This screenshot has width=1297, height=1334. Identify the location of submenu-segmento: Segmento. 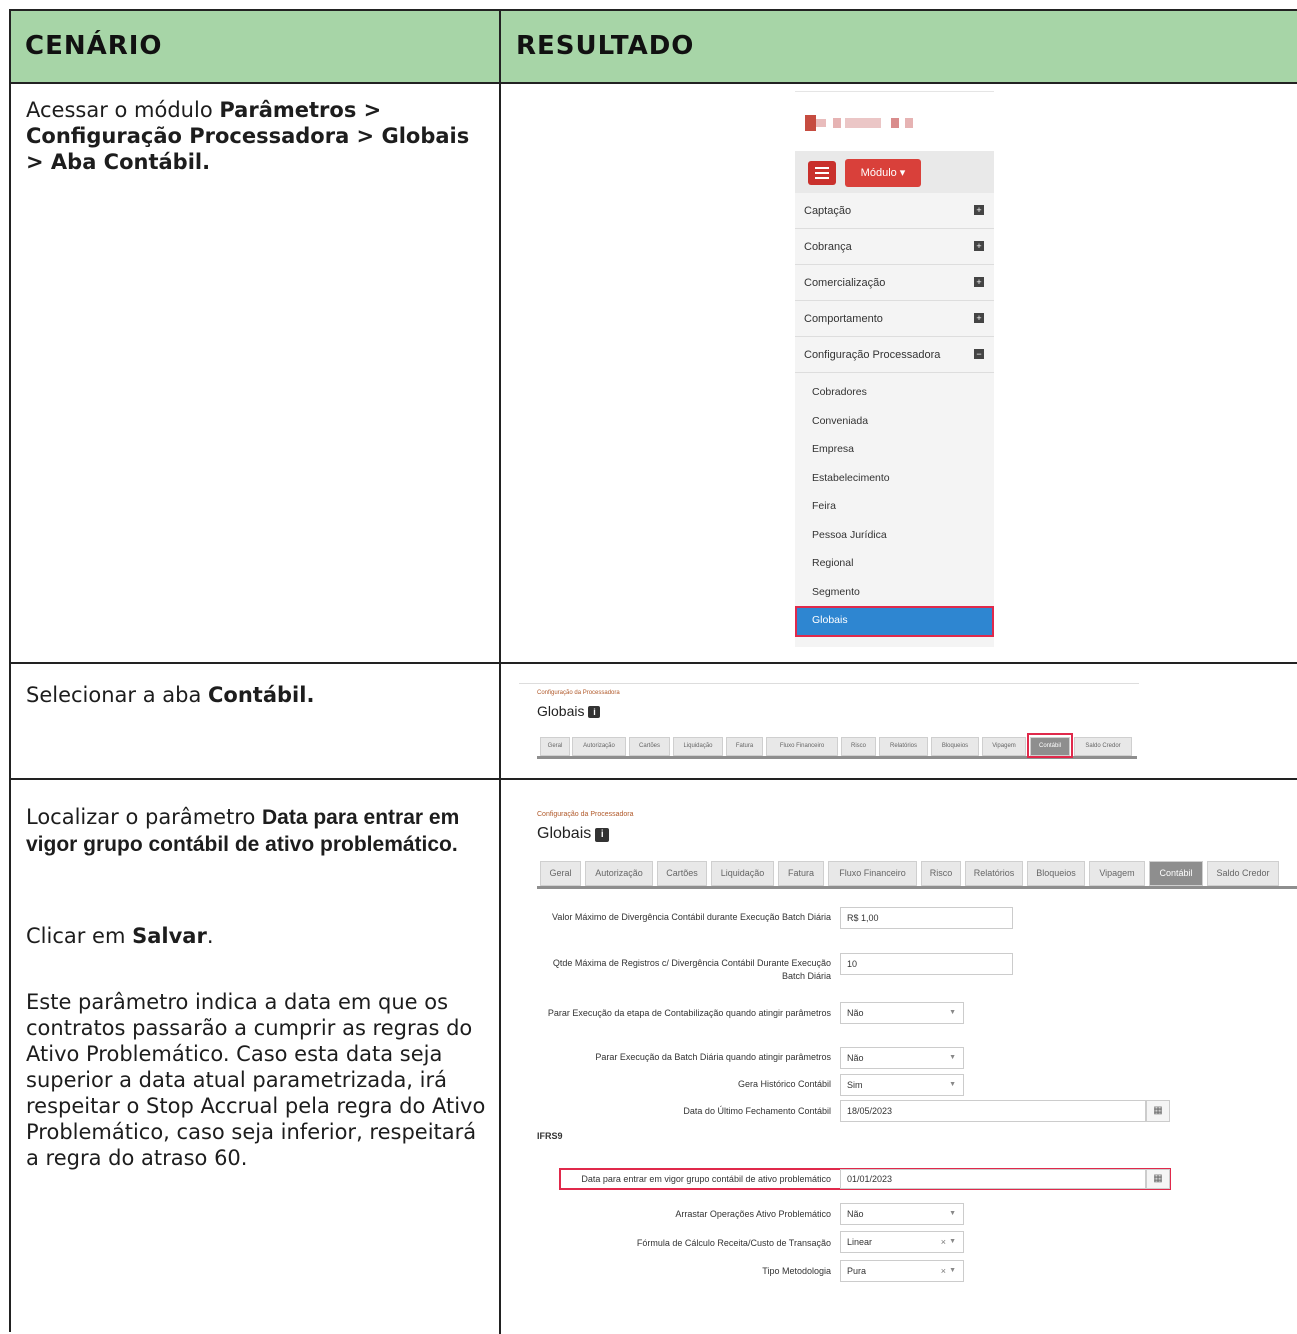
(894, 592).